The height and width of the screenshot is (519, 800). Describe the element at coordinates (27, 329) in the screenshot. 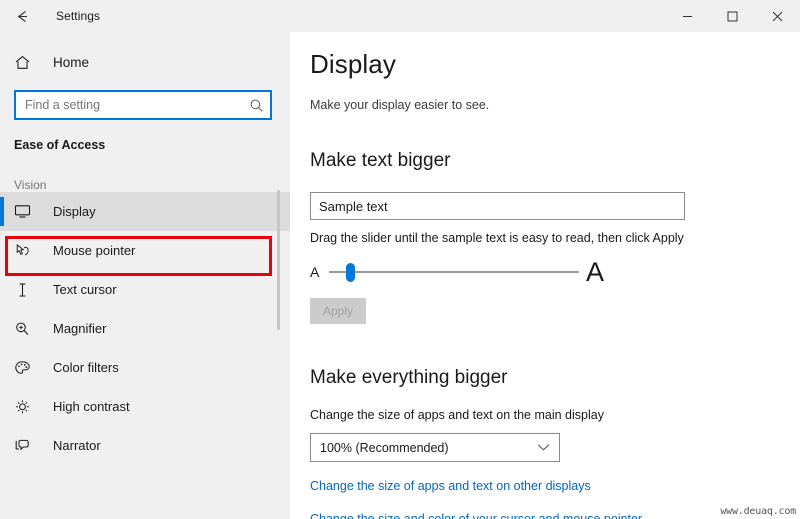

I see `magnifier-icon` at that location.